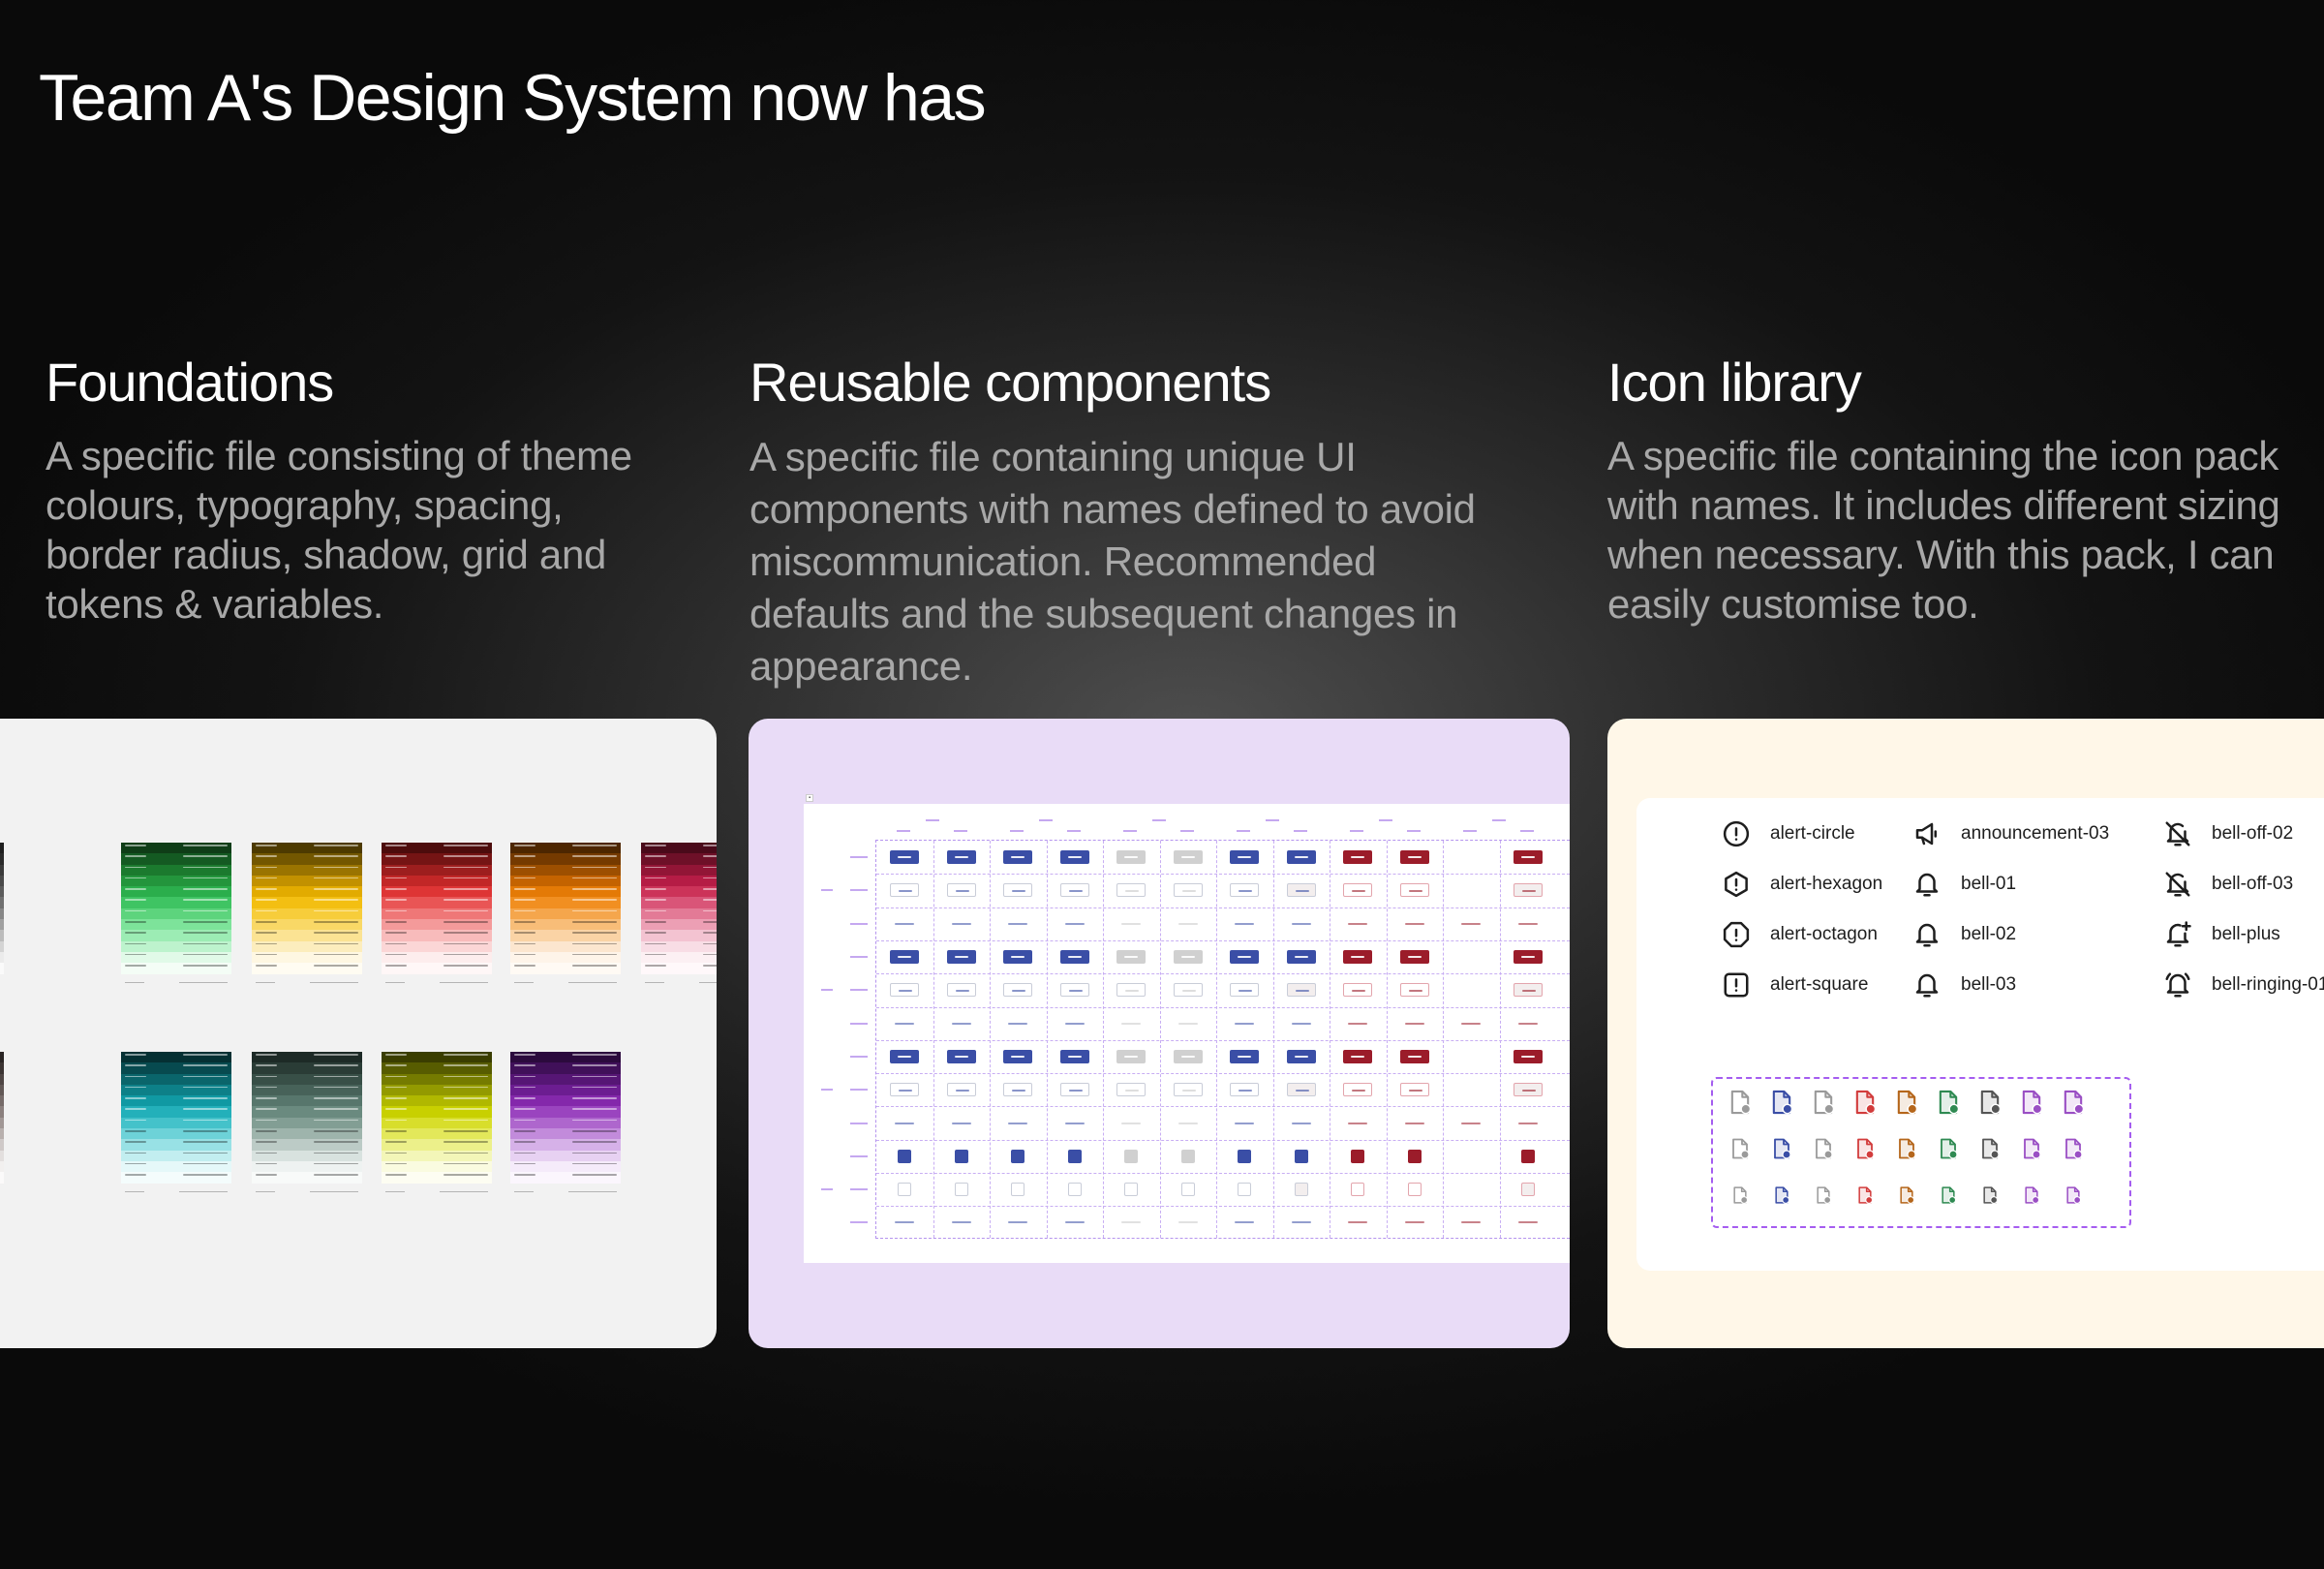 This screenshot has width=2324, height=1569. Describe the element at coordinates (1964, 884) in the screenshot. I see `icon-entry: bell-01` at that location.